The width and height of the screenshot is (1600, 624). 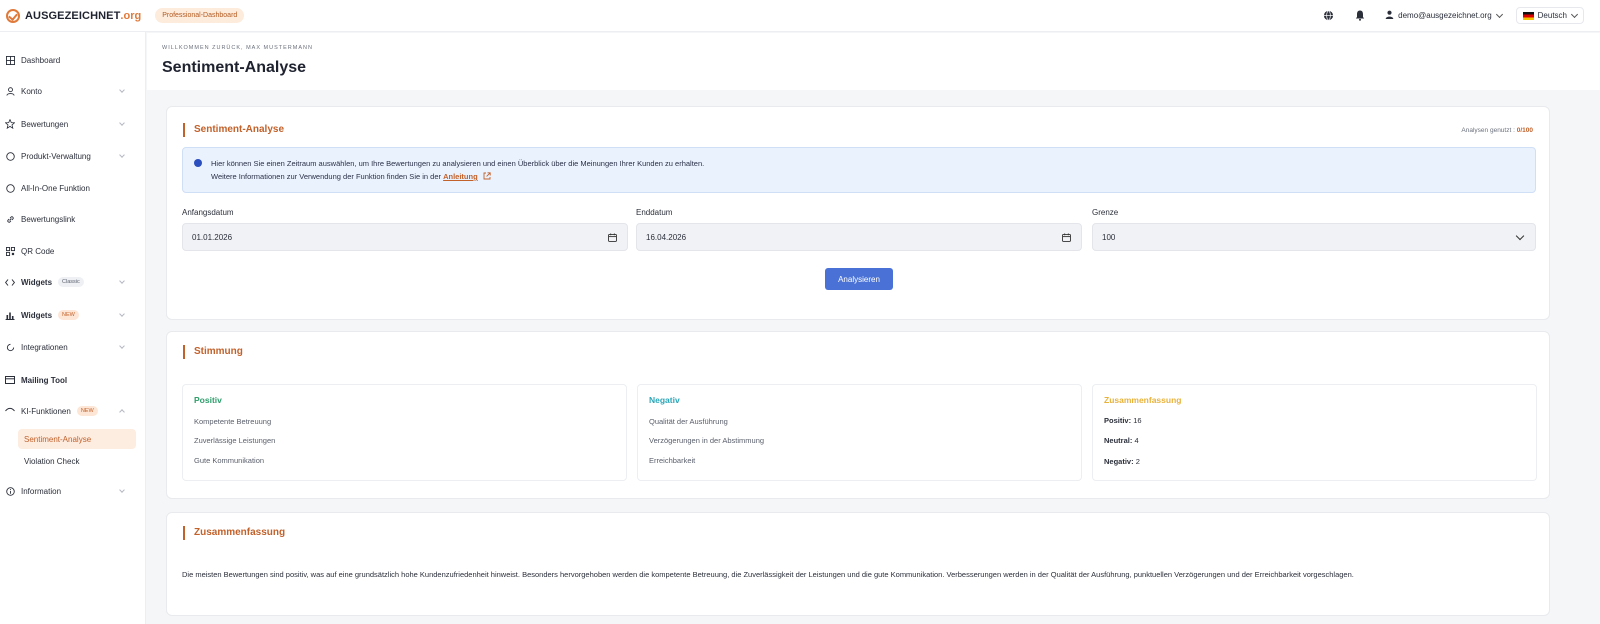 What do you see at coordinates (208, 400) in the screenshot?
I see `positive-heading: Positiv` at bounding box center [208, 400].